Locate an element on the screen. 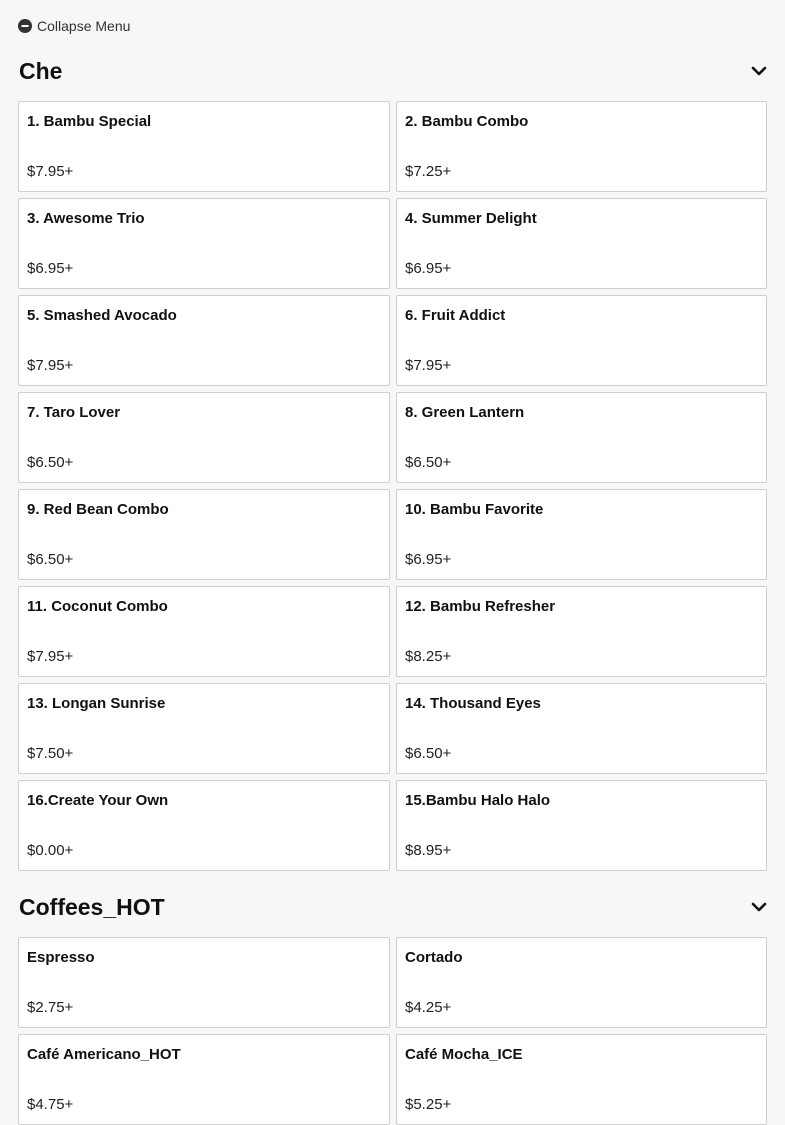  item-price: $2.75+ is located at coordinates (50, 1007).